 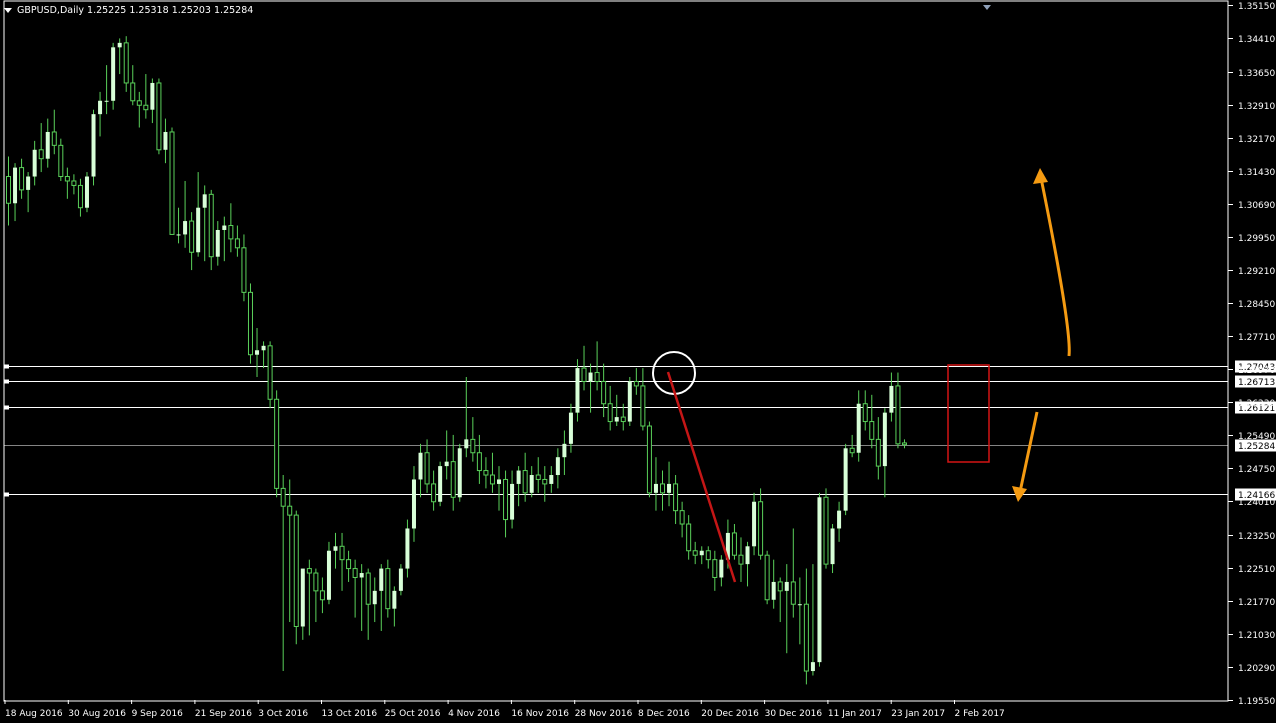 What do you see at coordinates (1256, 338) in the screenshot?
I see `price-tick-label: 1.27710` at bounding box center [1256, 338].